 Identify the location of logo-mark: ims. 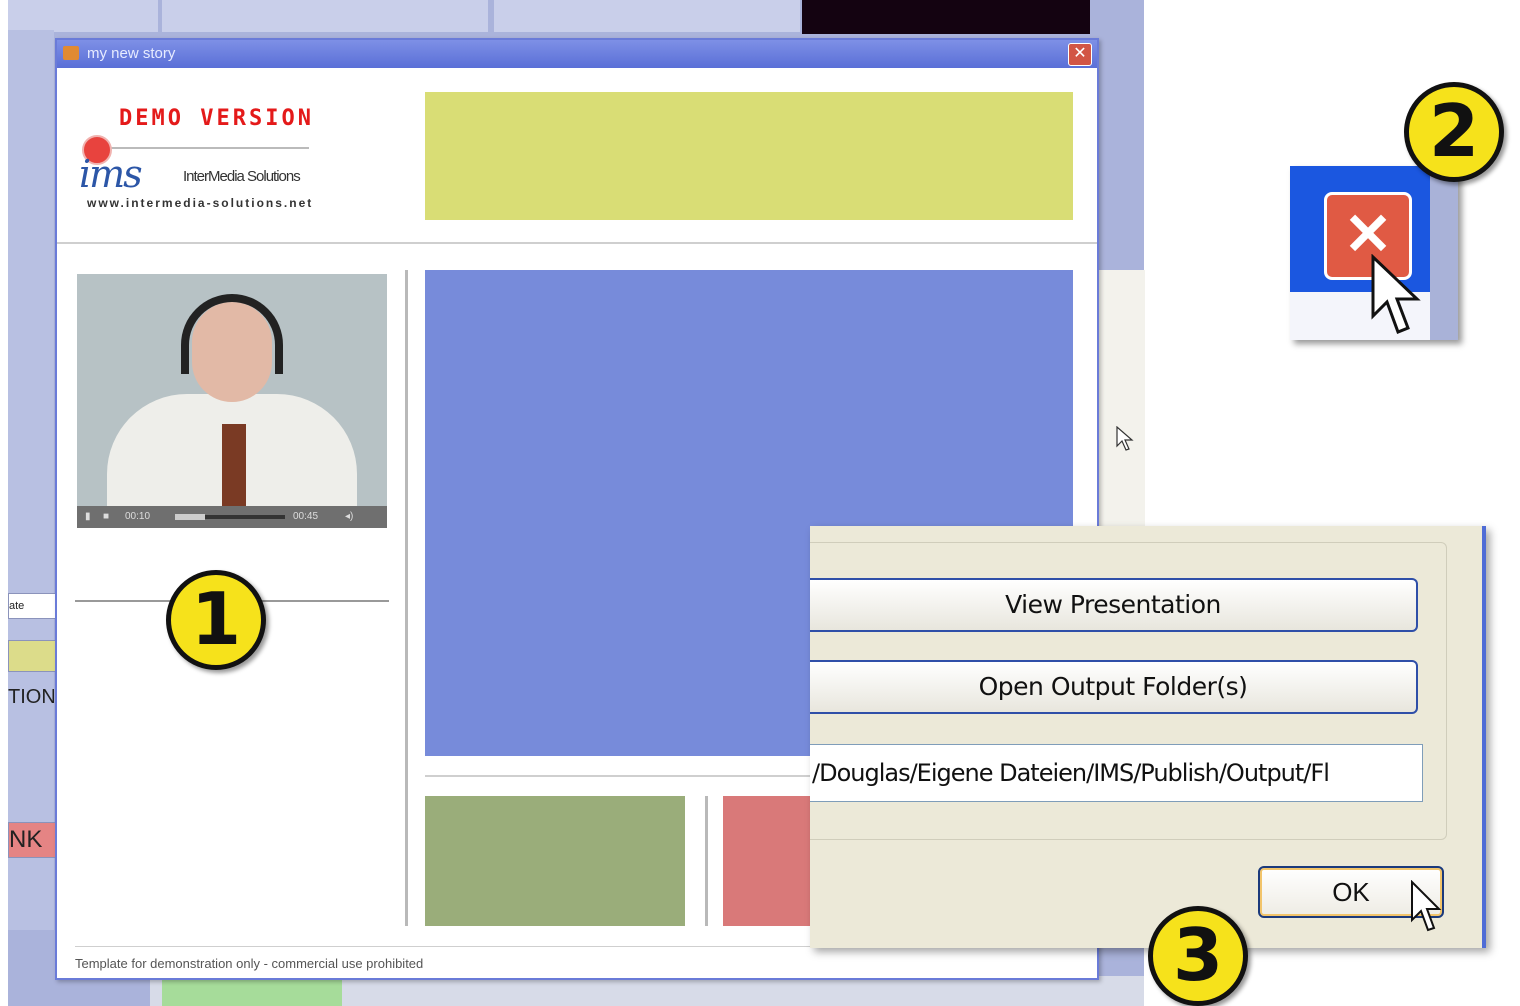
(111, 174).